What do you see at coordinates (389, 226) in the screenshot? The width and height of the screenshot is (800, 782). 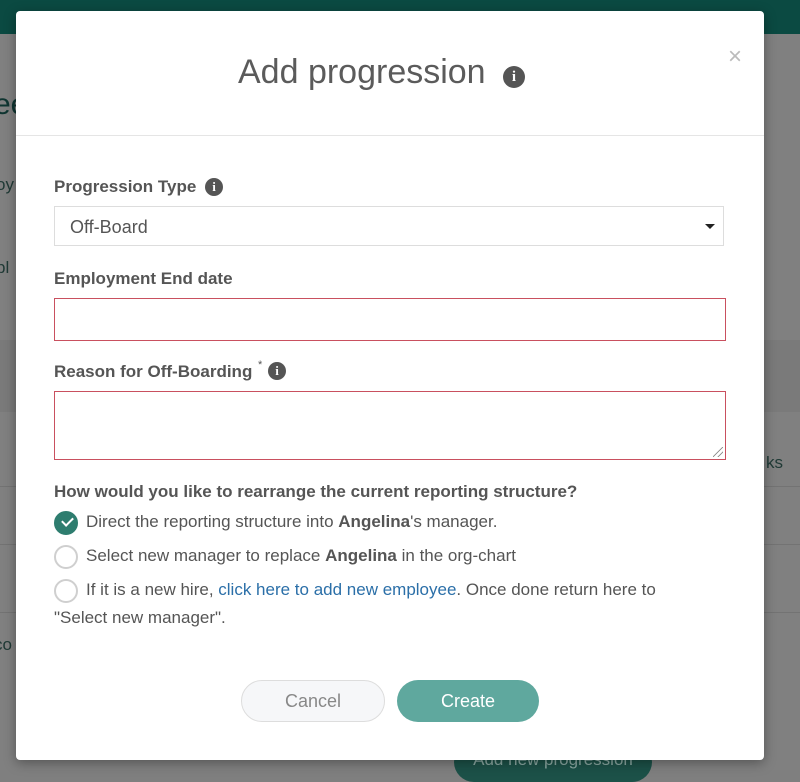 I see `progression-type-select: Off-Board` at bounding box center [389, 226].